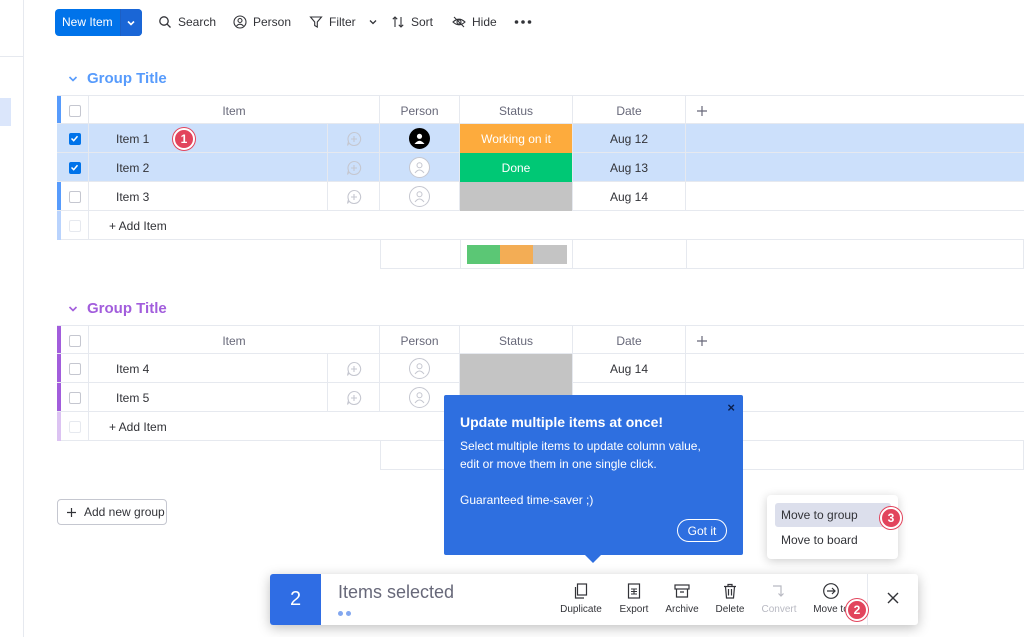  What do you see at coordinates (208, 196) in the screenshot?
I see `item-name: Item 3` at bounding box center [208, 196].